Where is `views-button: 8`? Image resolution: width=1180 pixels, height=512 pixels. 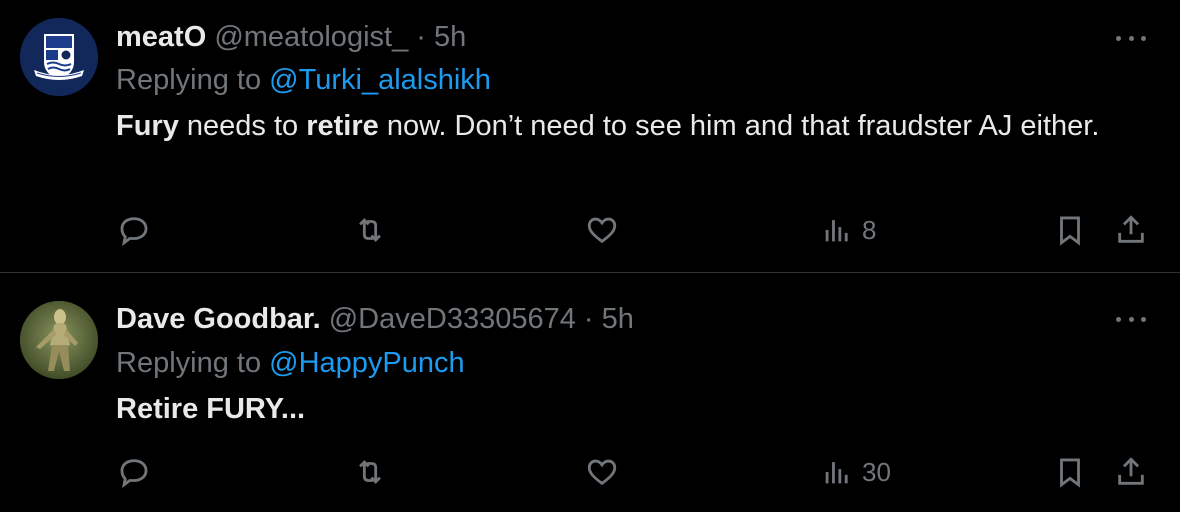
views-button: 8 is located at coordinates (848, 230).